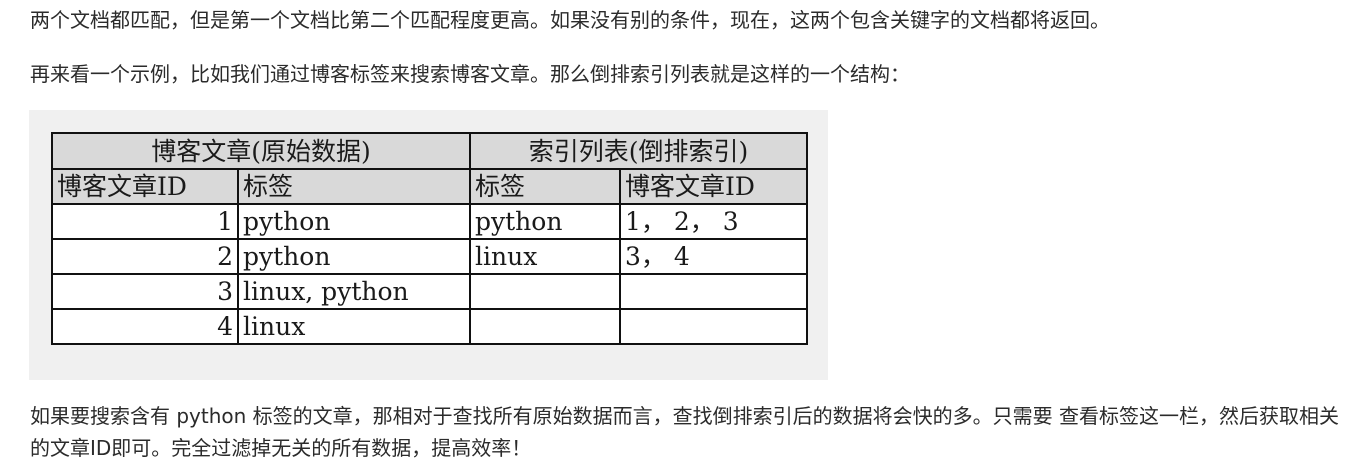 Image resolution: width=1361 pixels, height=473 pixels. Describe the element at coordinates (713, 186) in the screenshot. I see `column-header-index-post-ids: 博客文章ID` at that location.